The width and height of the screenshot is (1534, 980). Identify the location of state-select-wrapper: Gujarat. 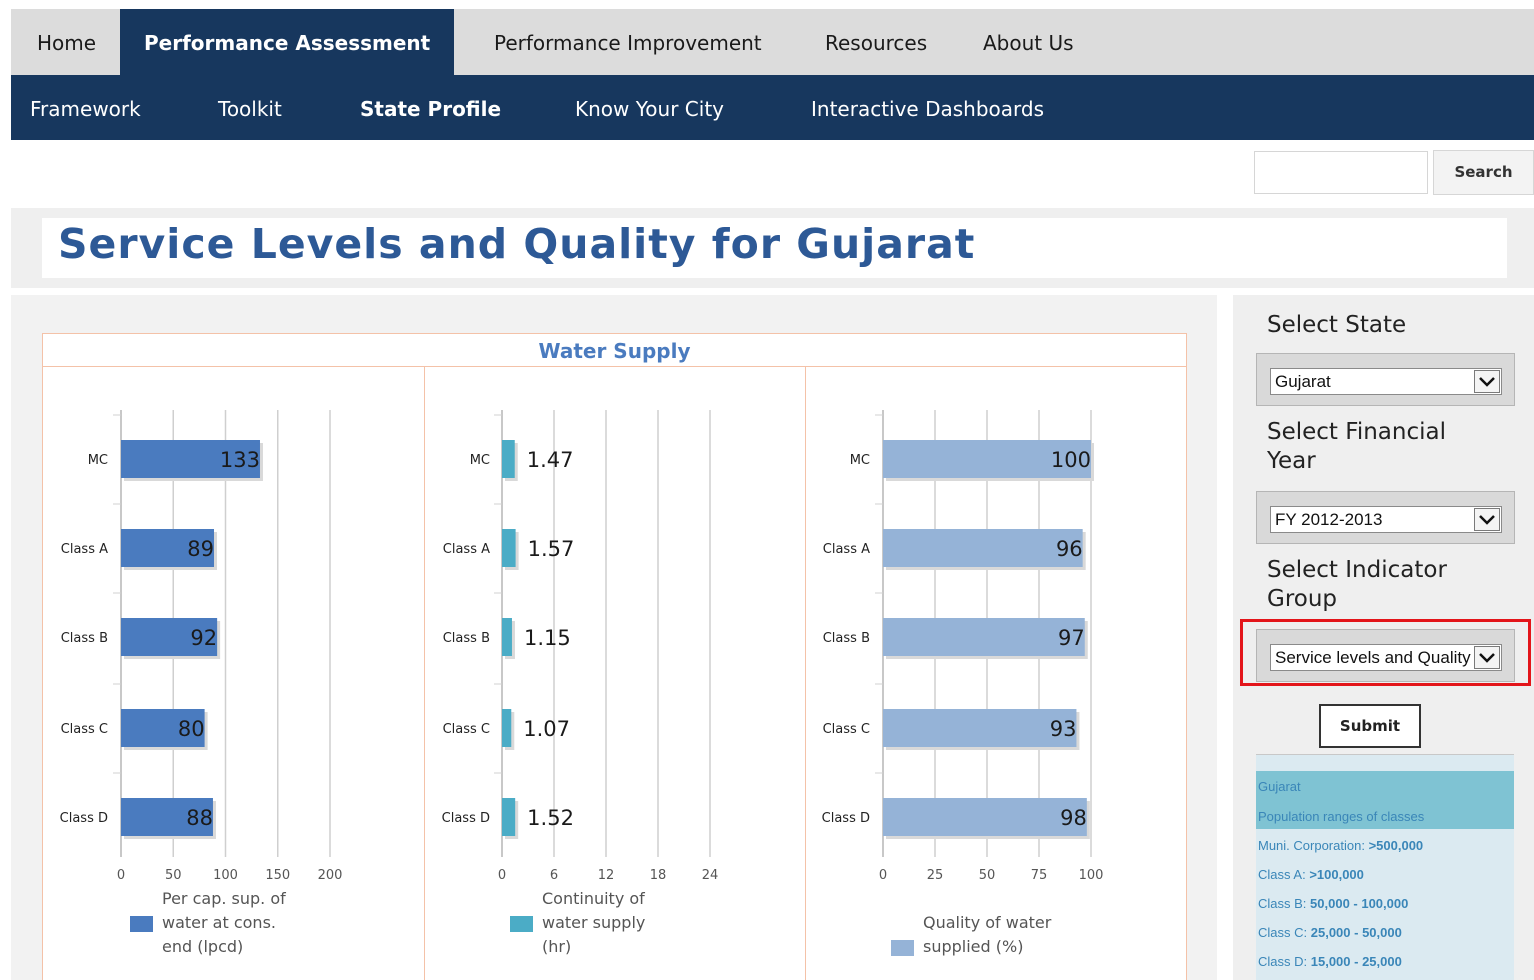
(1385, 379).